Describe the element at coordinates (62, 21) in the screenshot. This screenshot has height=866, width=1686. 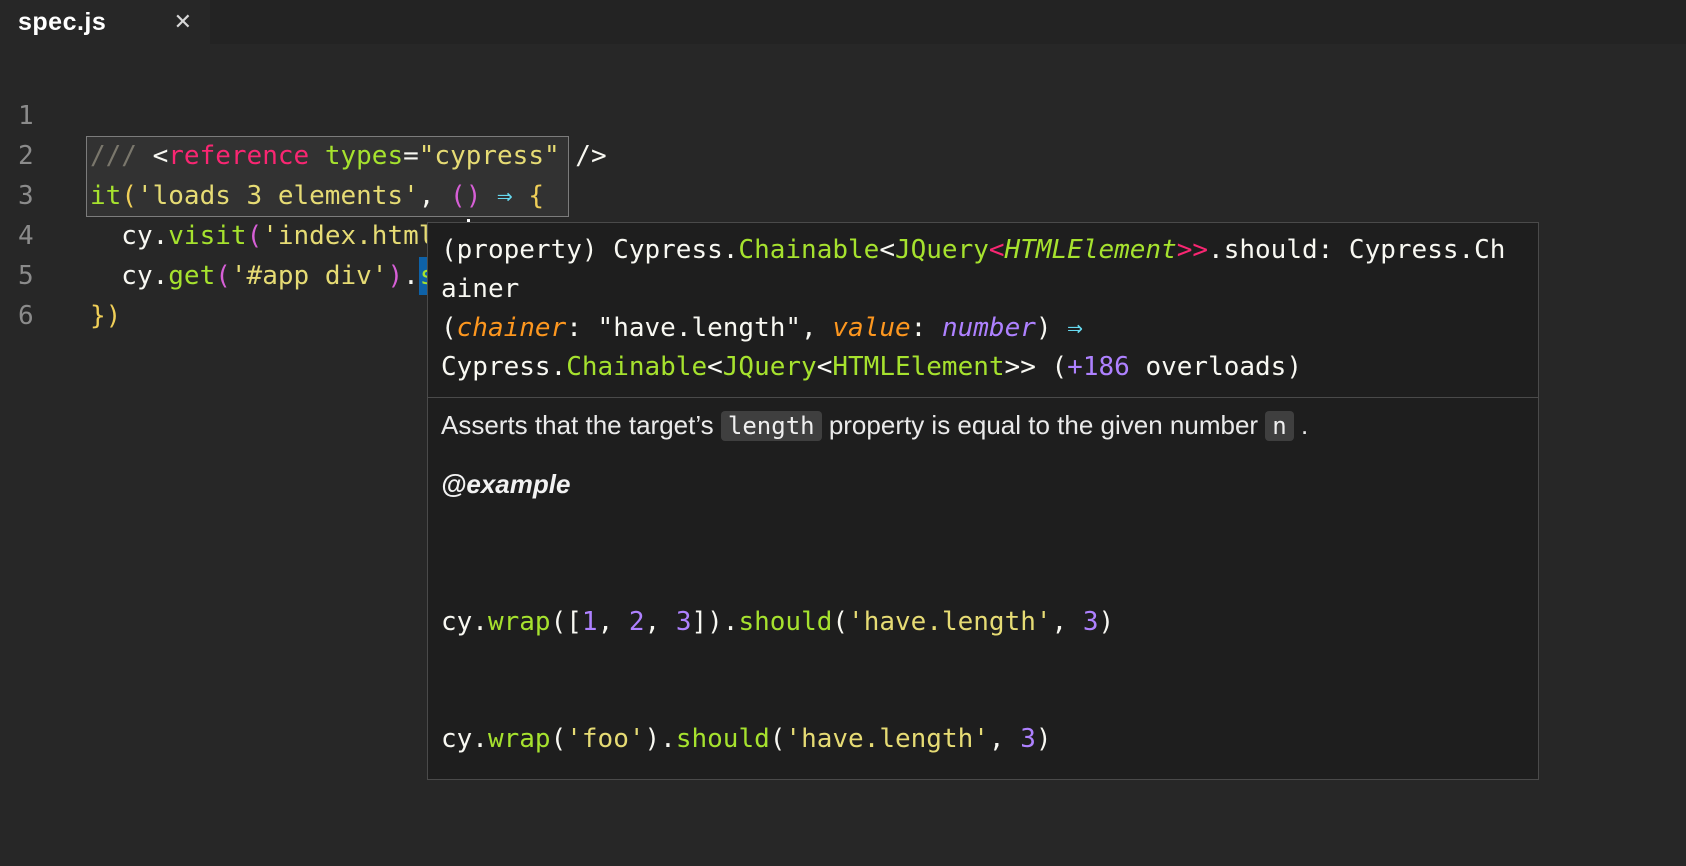
I see `tab-title: spec.js` at that location.